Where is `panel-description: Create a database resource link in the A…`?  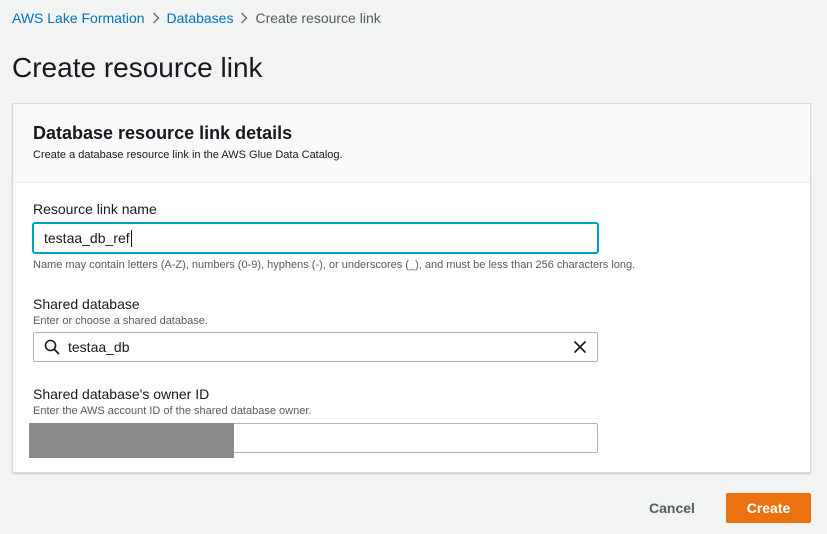
panel-description: Create a database resource link in the A… is located at coordinates (188, 155).